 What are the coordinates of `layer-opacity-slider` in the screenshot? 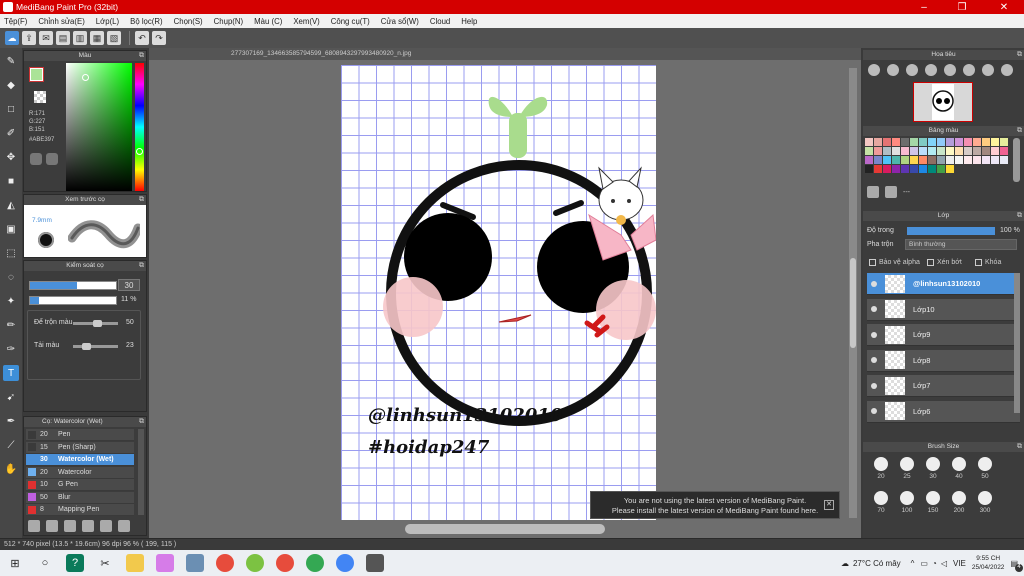 It's located at (951, 231).